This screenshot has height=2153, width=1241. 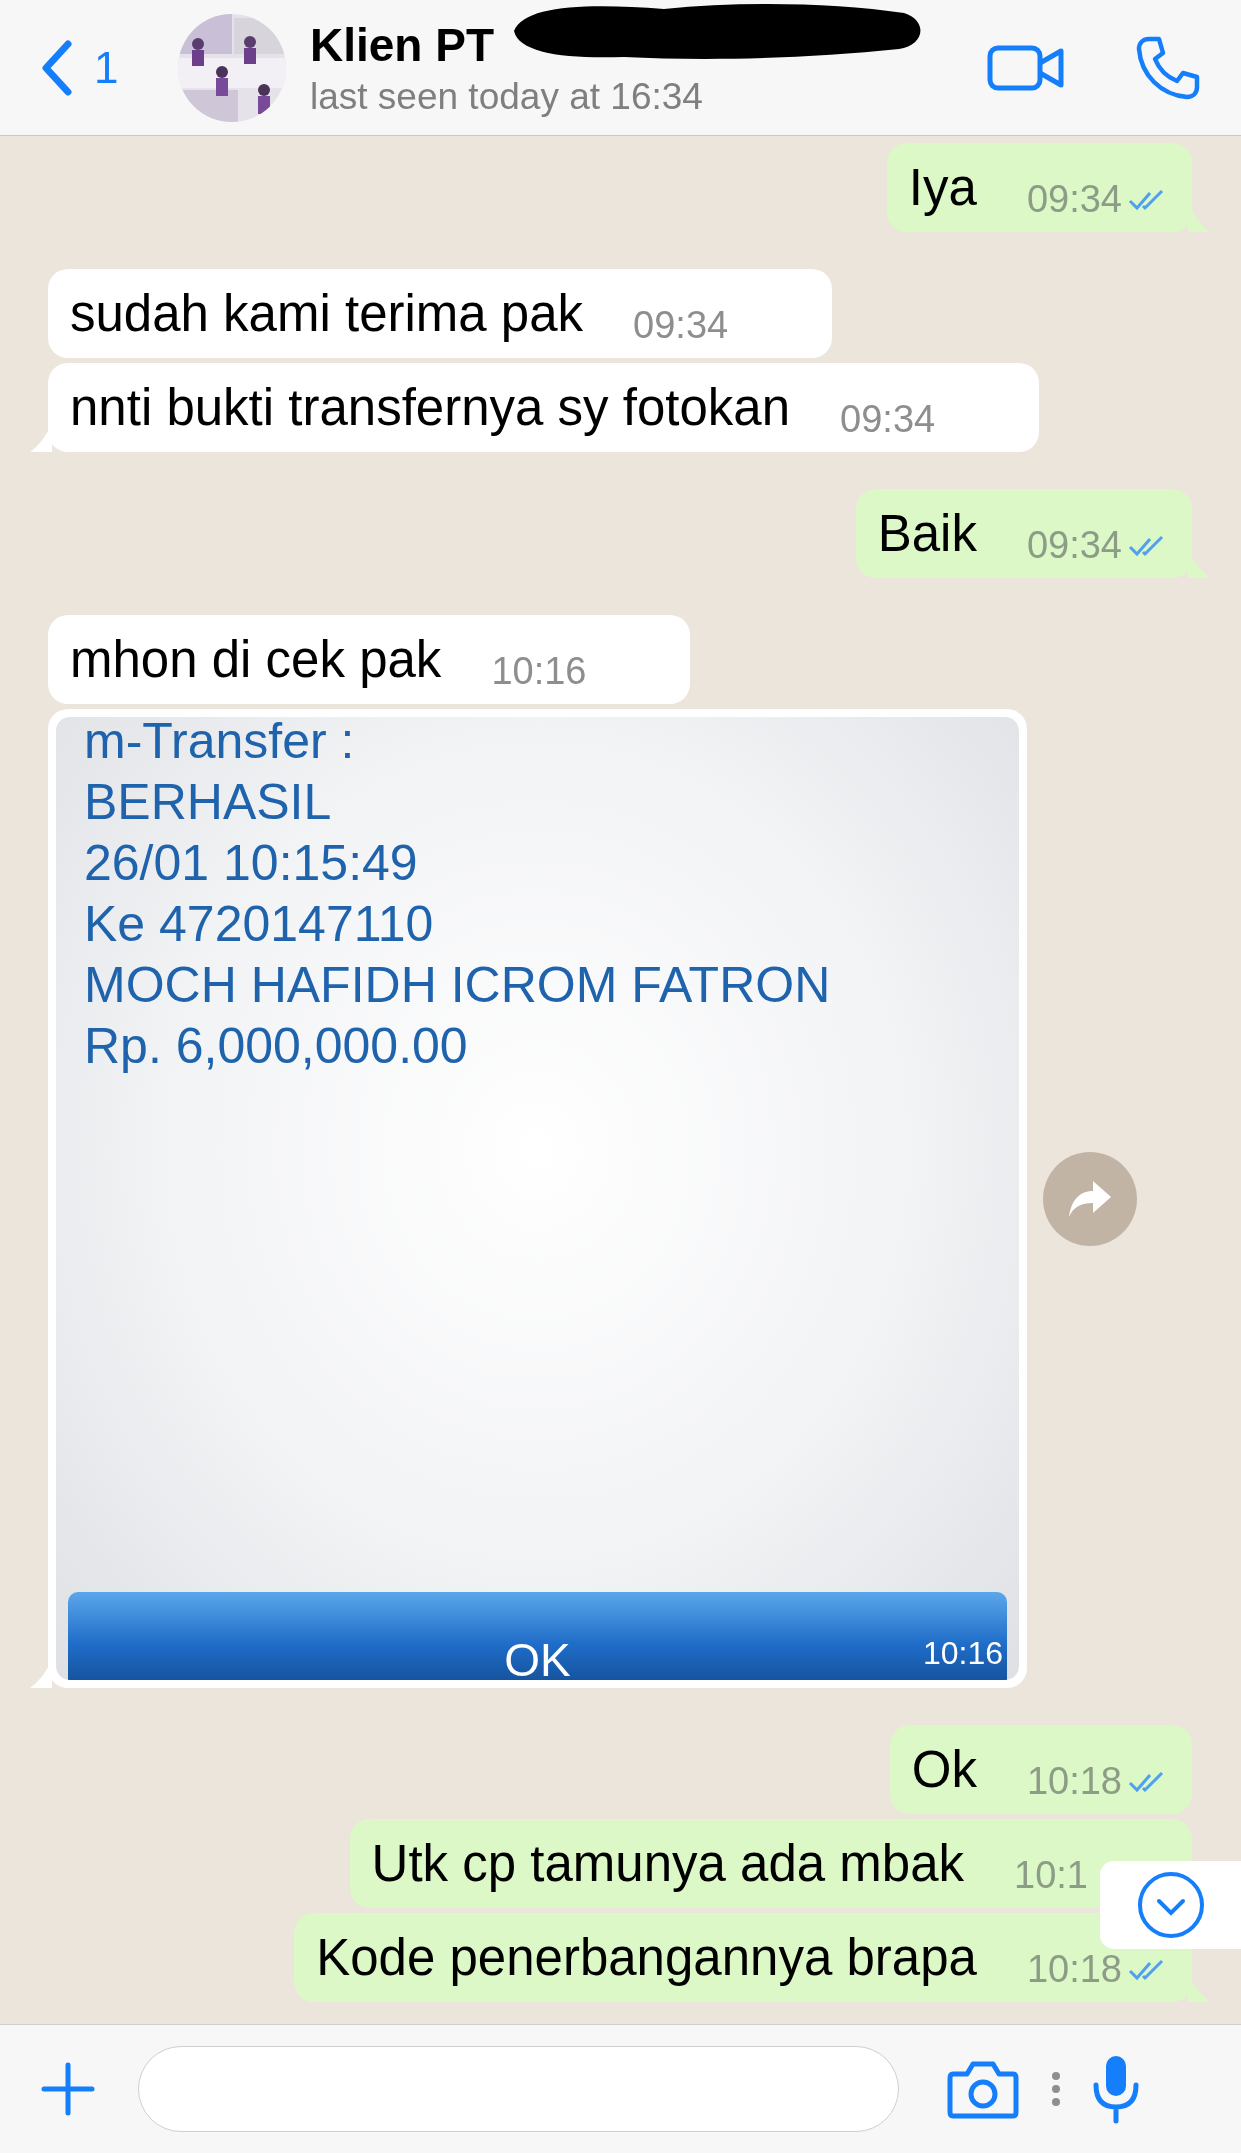 What do you see at coordinates (1116, 2089) in the screenshot?
I see `microphone-icon` at bounding box center [1116, 2089].